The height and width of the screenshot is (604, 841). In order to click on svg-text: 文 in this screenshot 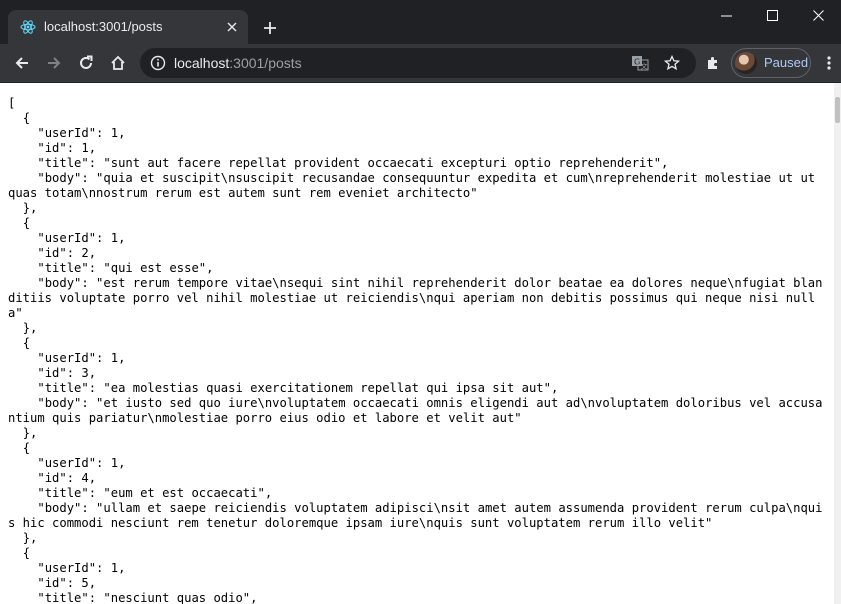, I will do `click(644, 66)`.